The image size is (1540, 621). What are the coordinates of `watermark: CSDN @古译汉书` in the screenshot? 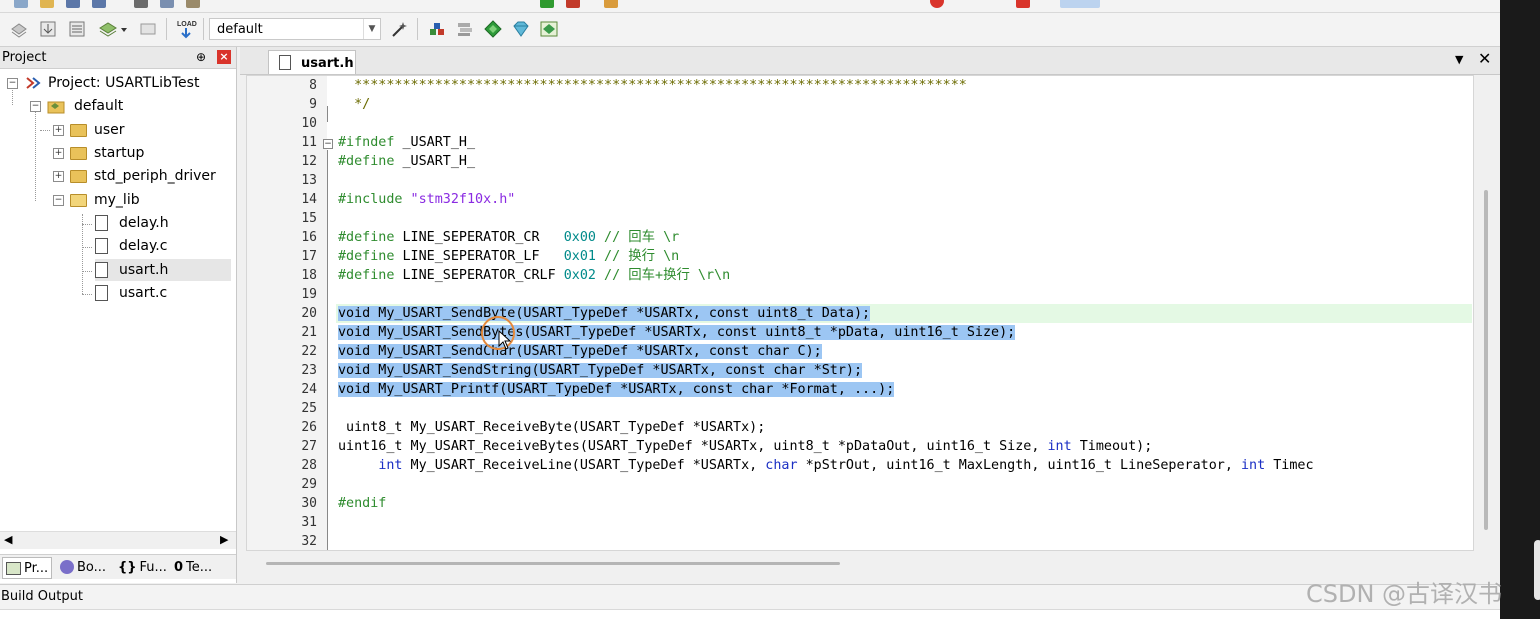 It's located at (1404, 594).